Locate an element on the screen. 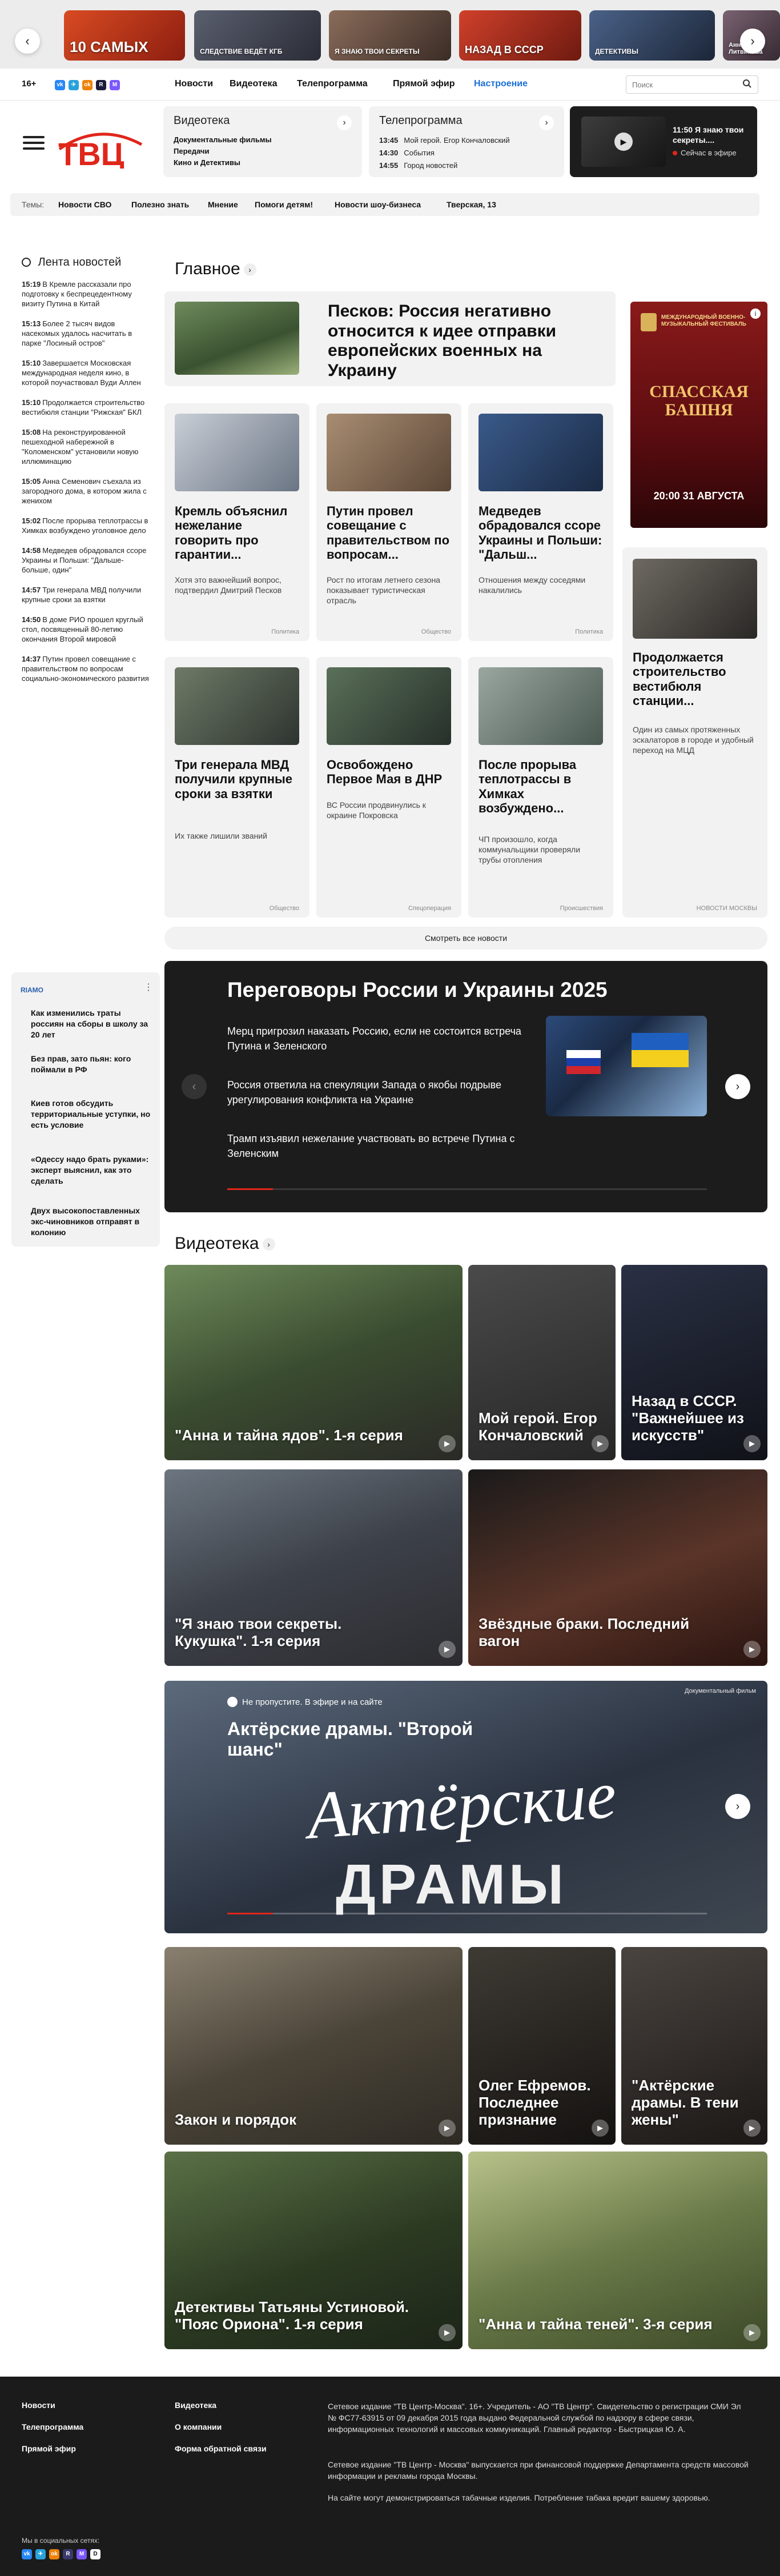  nav-live: Прямой эфир is located at coordinates (424, 84).